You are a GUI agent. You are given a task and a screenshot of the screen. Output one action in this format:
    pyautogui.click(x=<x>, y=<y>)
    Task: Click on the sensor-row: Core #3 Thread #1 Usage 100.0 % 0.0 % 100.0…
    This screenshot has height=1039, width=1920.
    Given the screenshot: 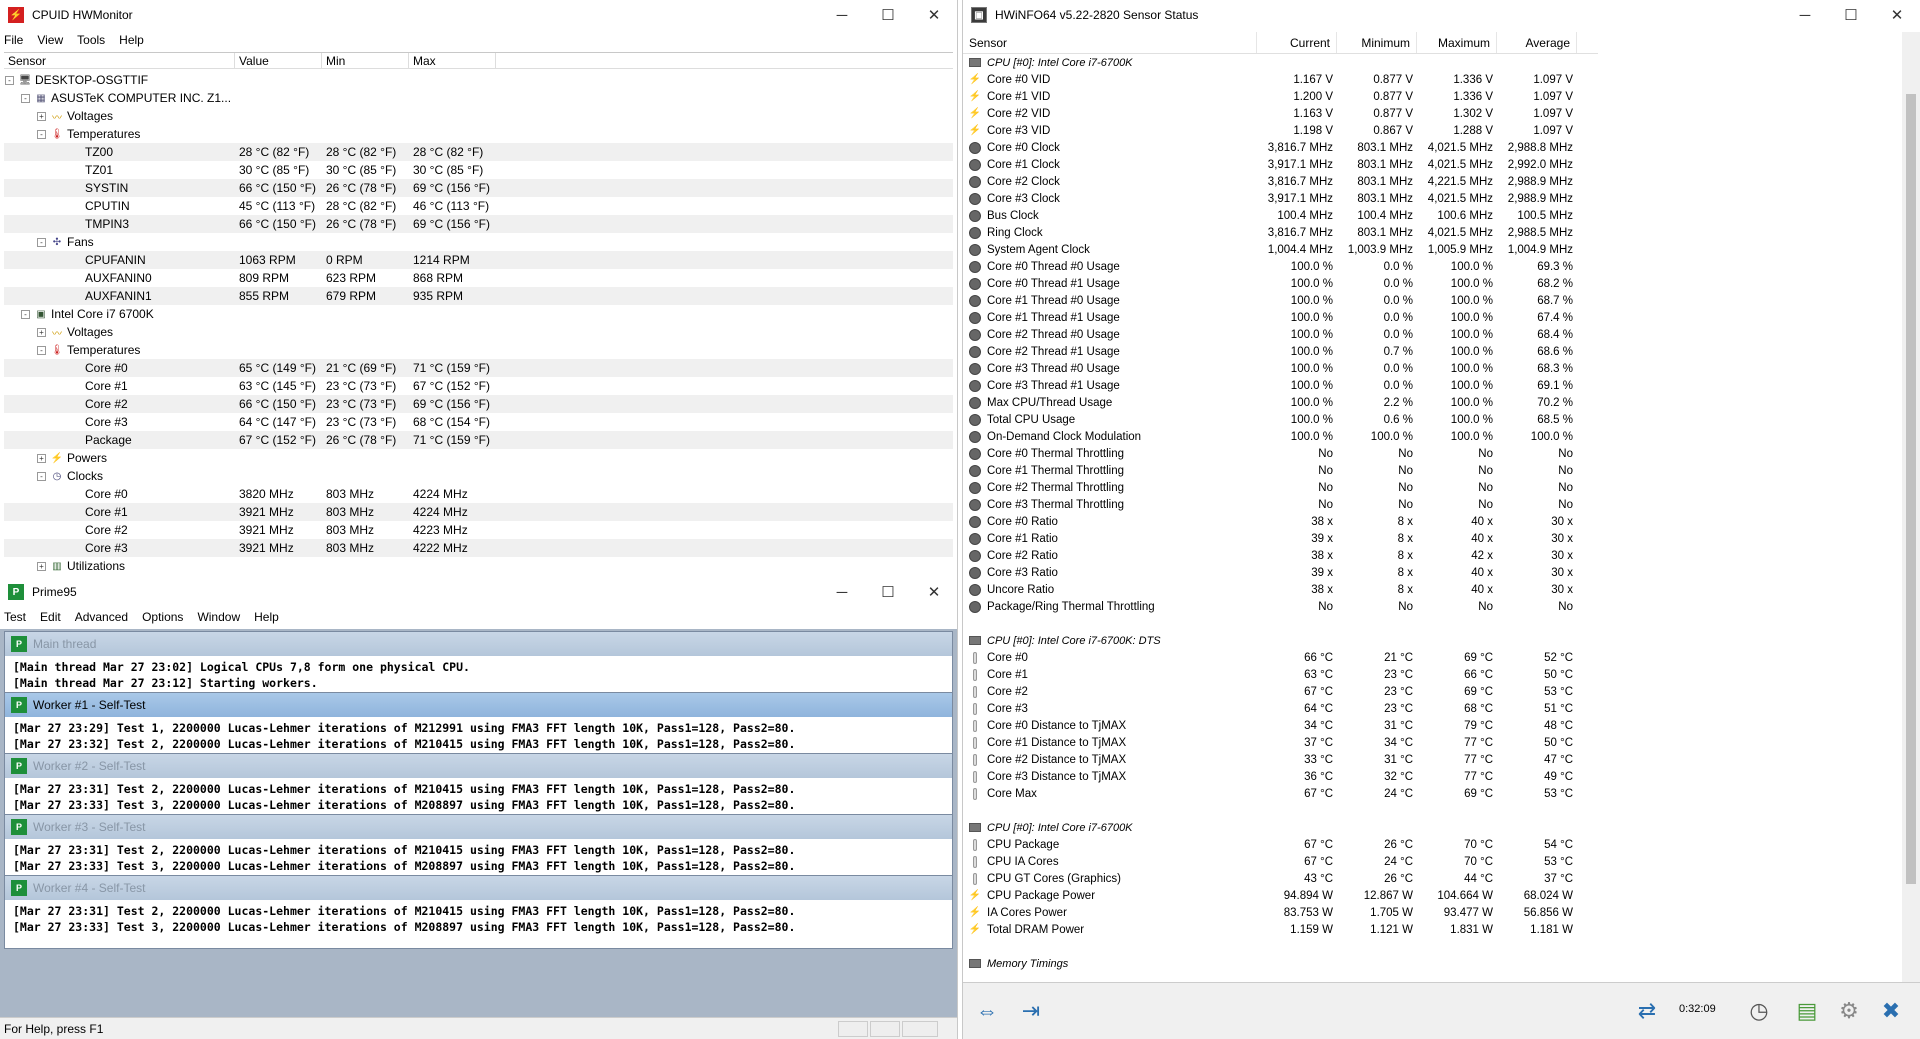 What is the action you would take?
    pyautogui.click(x=1433, y=385)
    